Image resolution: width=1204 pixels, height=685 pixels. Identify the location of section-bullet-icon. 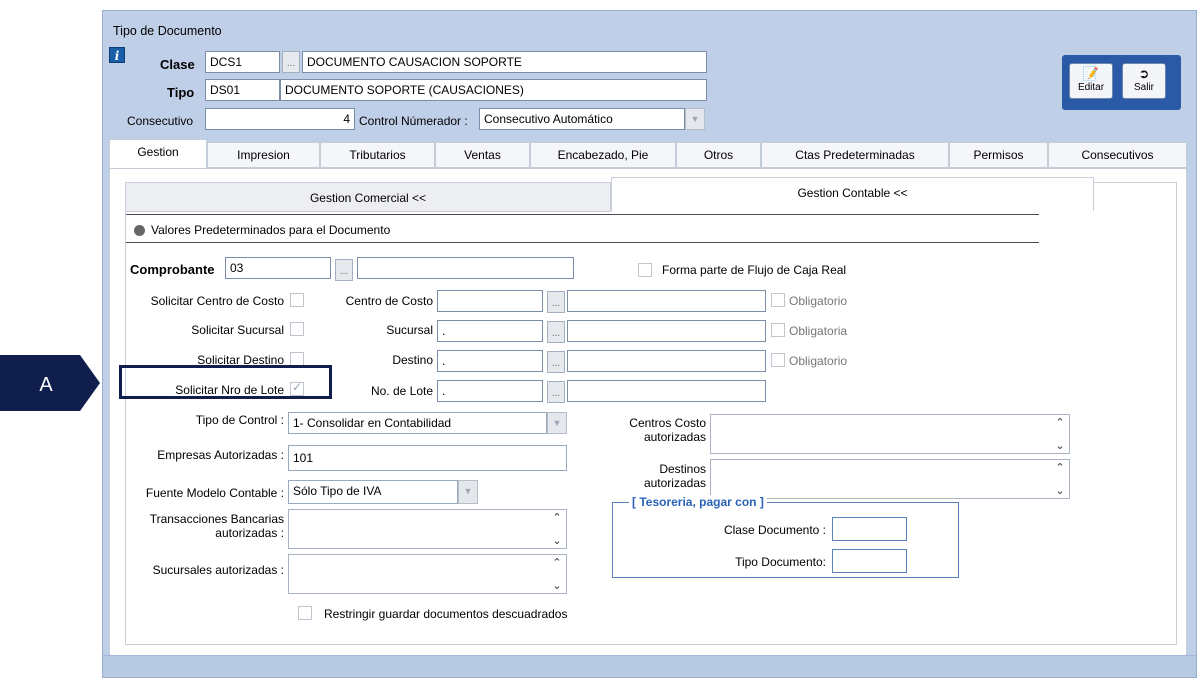
(139, 230).